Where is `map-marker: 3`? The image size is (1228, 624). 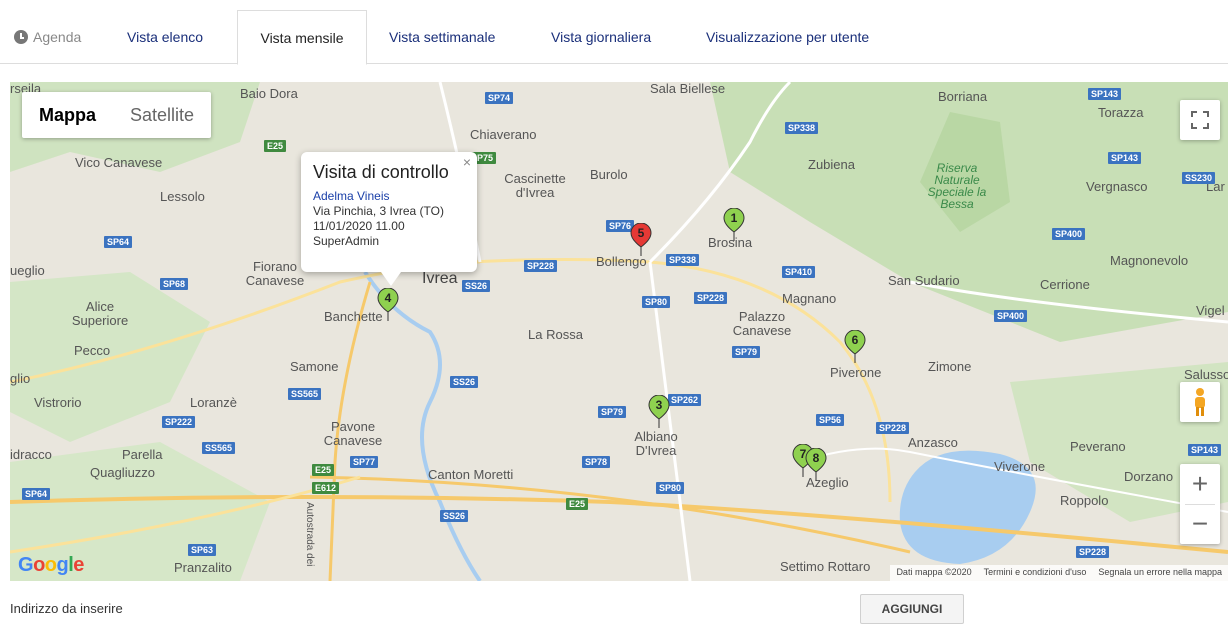
map-marker: 3 is located at coordinates (659, 411).